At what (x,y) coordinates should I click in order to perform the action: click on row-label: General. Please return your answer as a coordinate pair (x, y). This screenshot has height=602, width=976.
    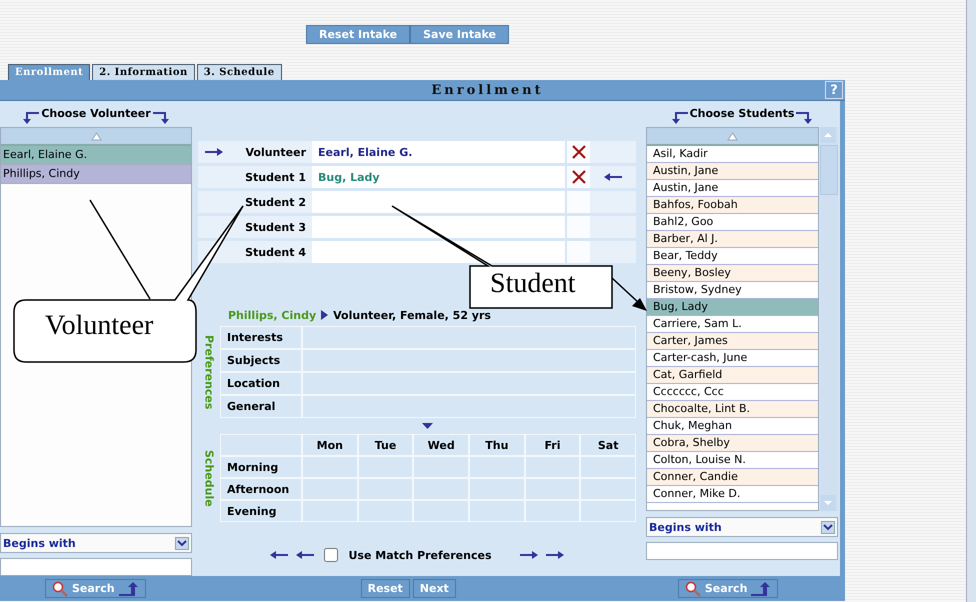
    Looking at the image, I should click on (261, 406).